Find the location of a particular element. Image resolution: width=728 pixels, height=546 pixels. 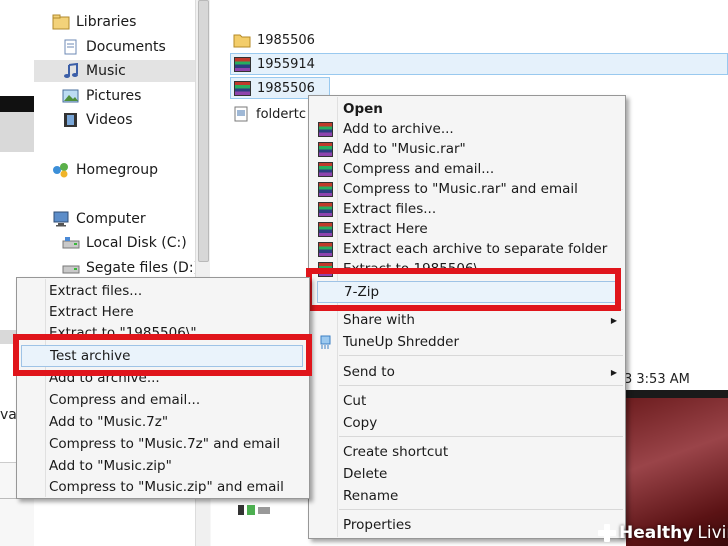

nav-item-segate-files: Segate files (D:) is located at coordinates (130, 268).